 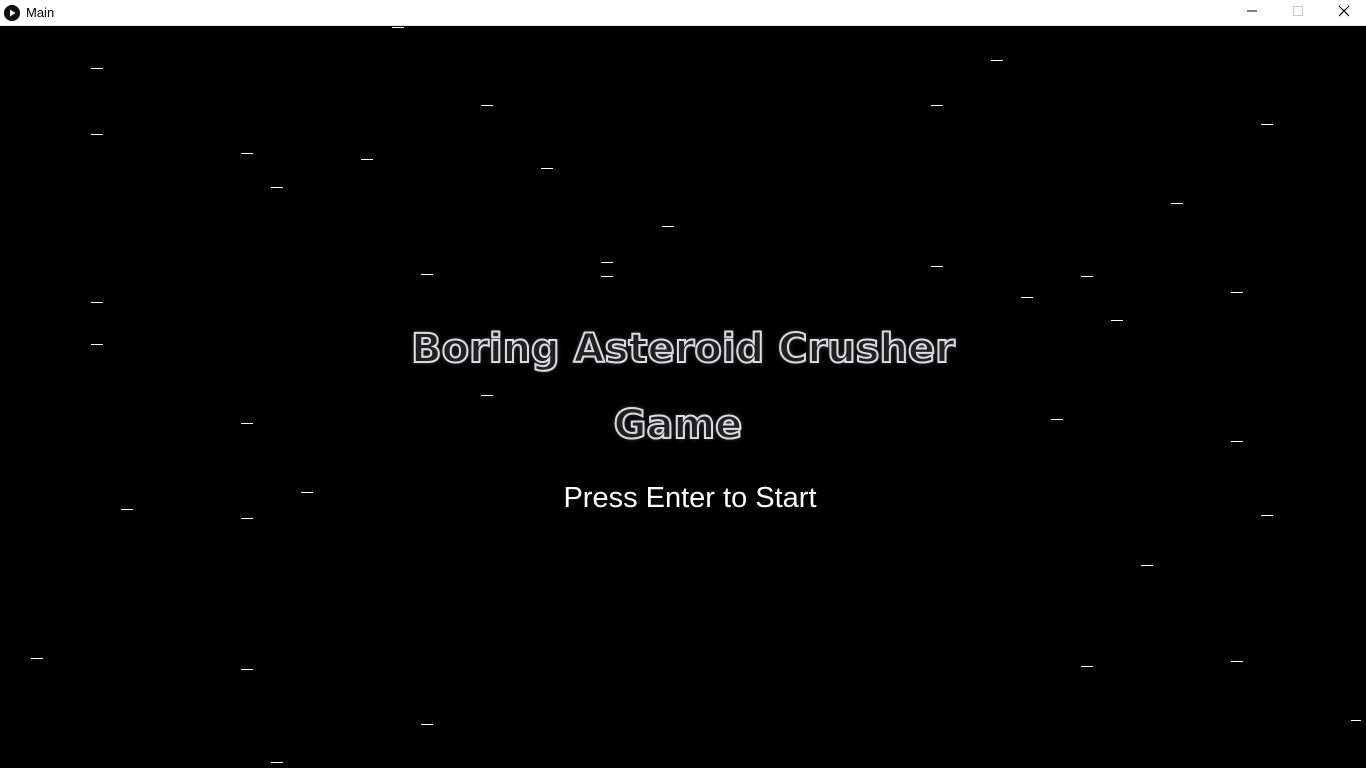 I want to click on maximize-button, so click(x=1298, y=13).